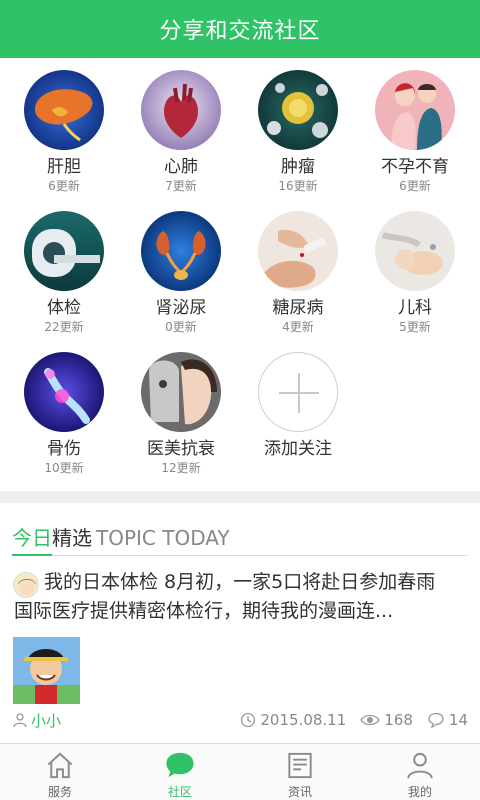 The width and height of the screenshot is (480, 800). What do you see at coordinates (298, 449) in the screenshot?
I see `add-follow-label: 添加关注` at bounding box center [298, 449].